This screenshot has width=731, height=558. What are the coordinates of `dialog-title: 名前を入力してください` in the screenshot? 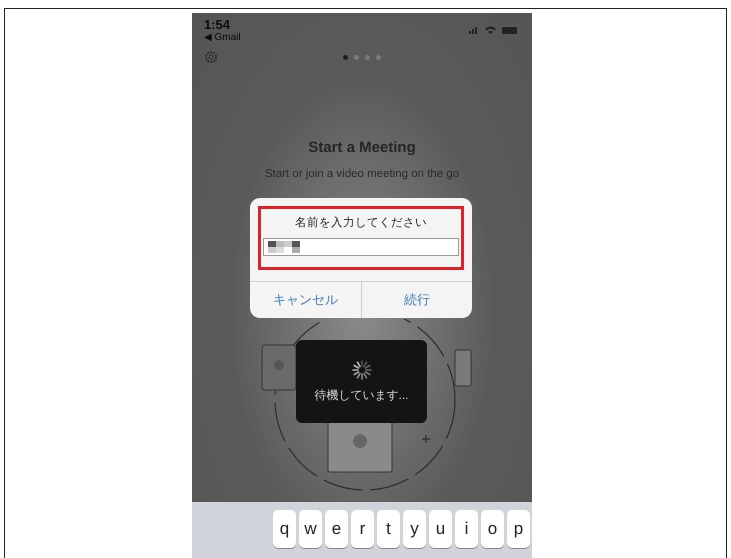 It's located at (361, 223).